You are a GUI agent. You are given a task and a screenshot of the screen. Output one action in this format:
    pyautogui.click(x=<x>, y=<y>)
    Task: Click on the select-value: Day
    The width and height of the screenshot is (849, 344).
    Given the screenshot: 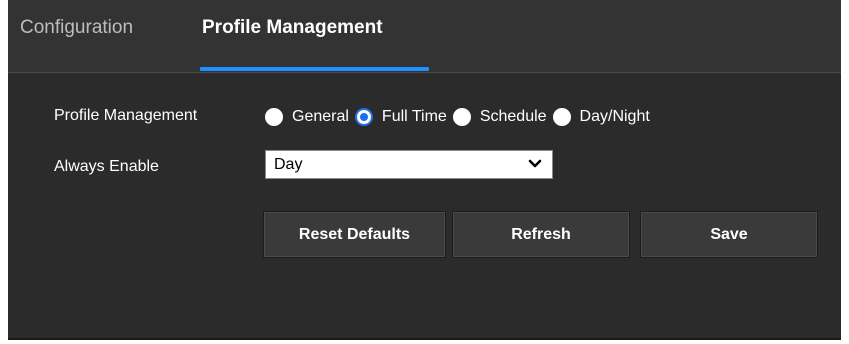 What is the action you would take?
    pyautogui.click(x=288, y=164)
    